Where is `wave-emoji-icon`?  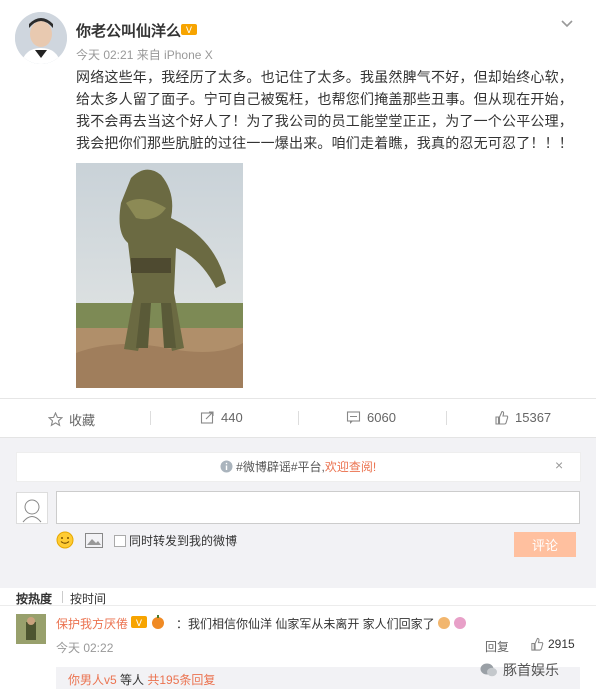 wave-emoji-icon is located at coordinates (452, 623).